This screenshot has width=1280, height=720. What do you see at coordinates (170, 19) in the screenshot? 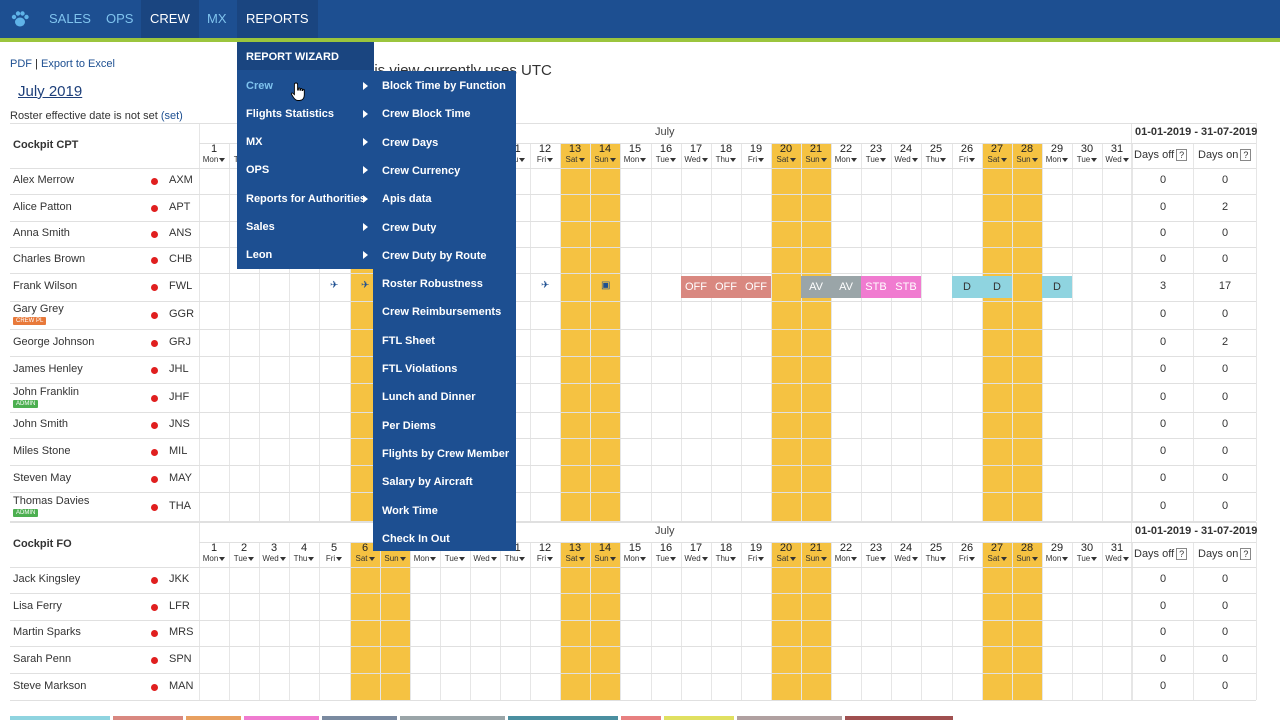
I see `nav-crew: CREW` at bounding box center [170, 19].